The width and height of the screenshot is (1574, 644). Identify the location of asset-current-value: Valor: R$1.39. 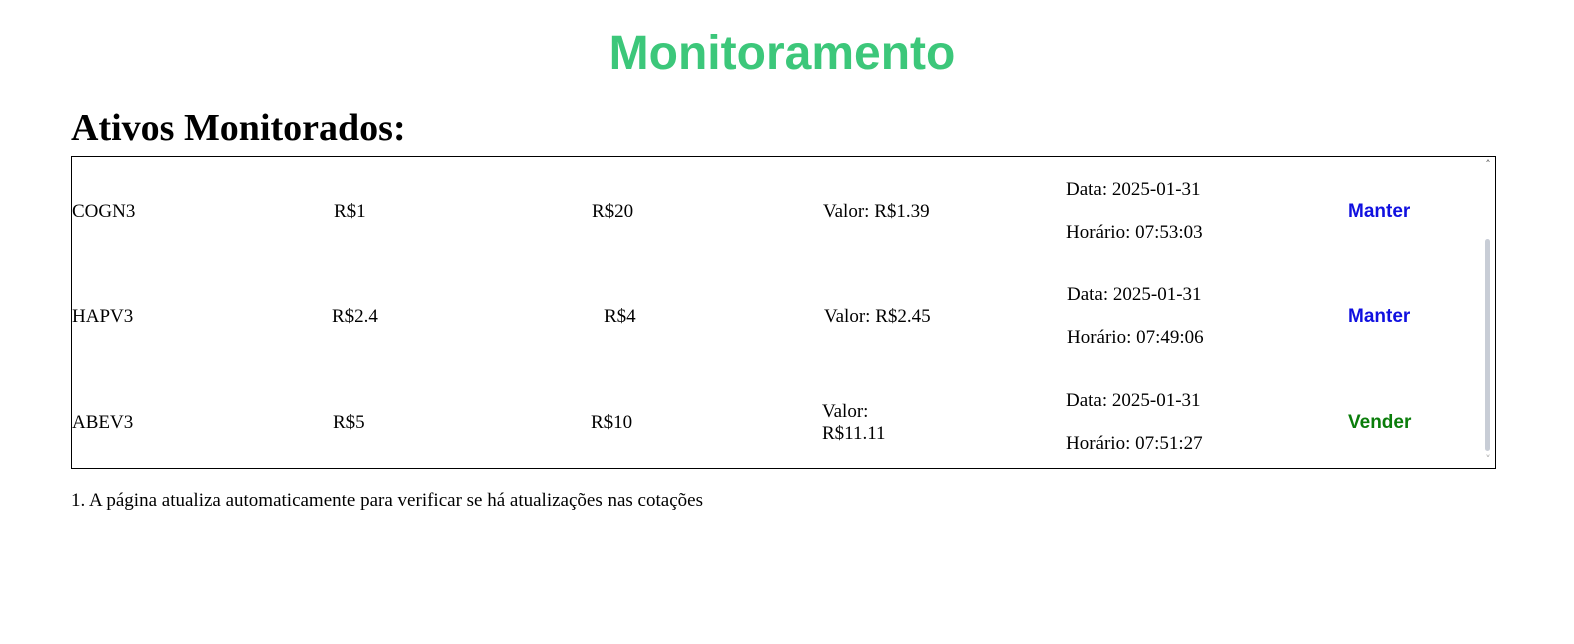
(876, 212).